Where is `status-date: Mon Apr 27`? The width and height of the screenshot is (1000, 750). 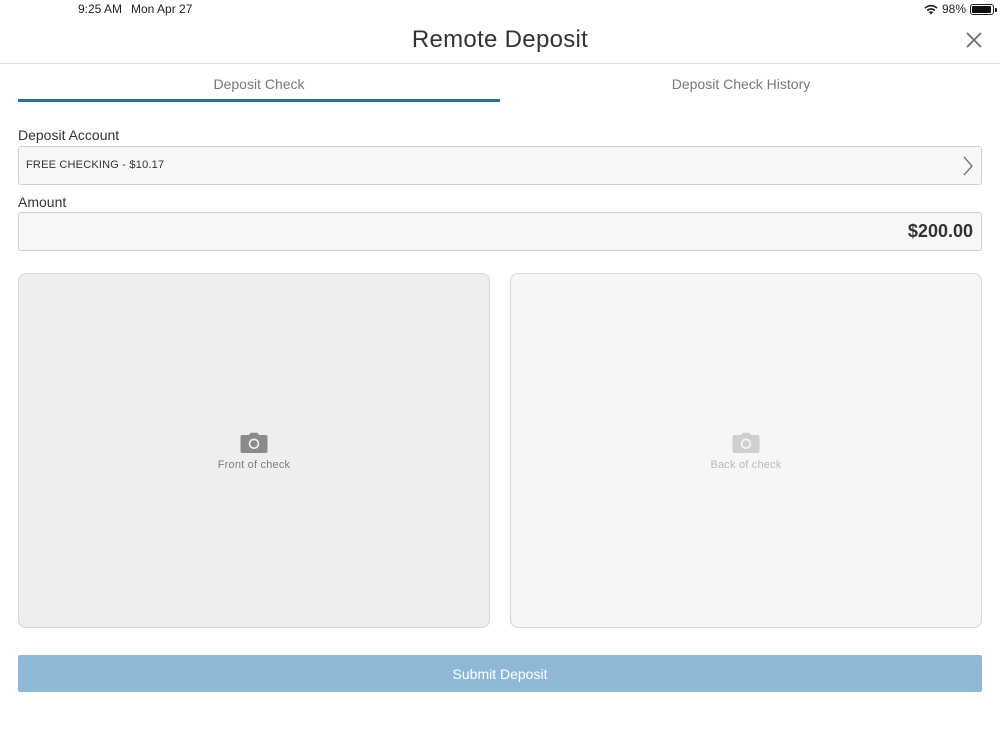
status-date: Mon Apr 27 is located at coordinates (162, 9).